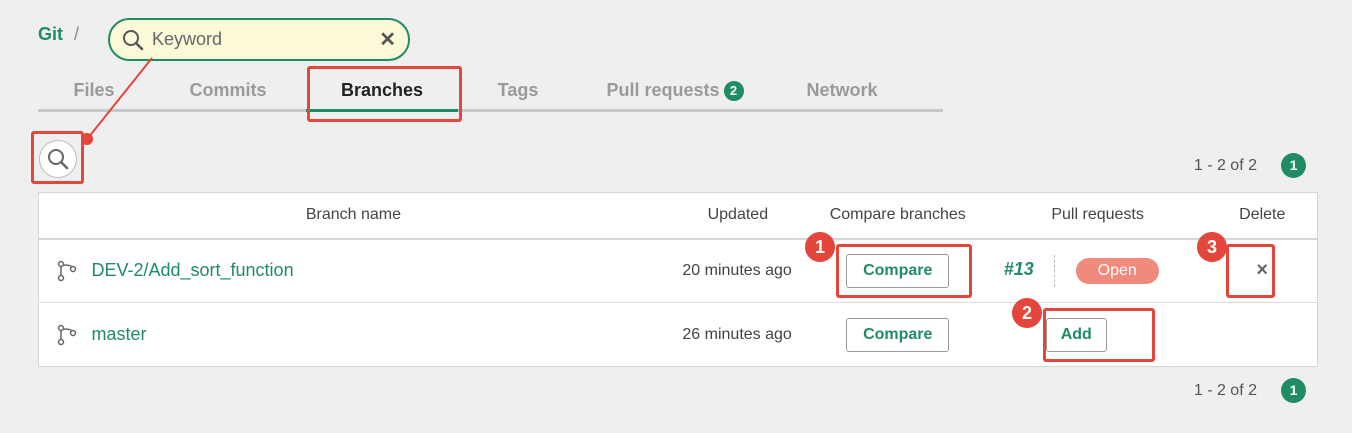  I want to click on branch-link: master, so click(118, 334).